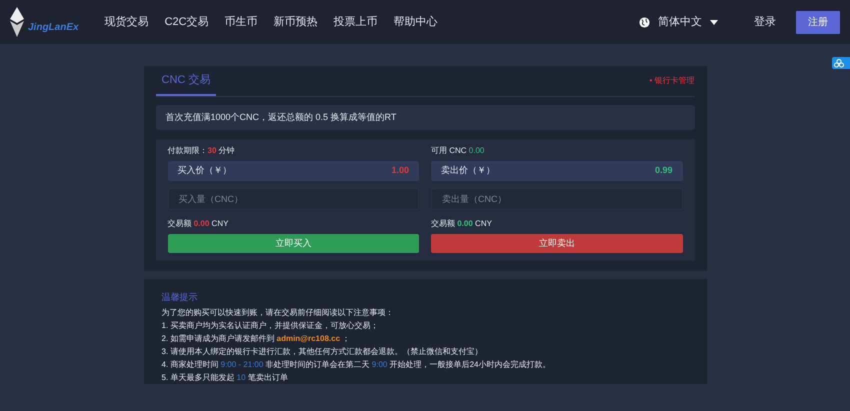  What do you see at coordinates (416, 22) in the screenshot?
I see `nav-link: 帮助中心` at bounding box center [416, 22].